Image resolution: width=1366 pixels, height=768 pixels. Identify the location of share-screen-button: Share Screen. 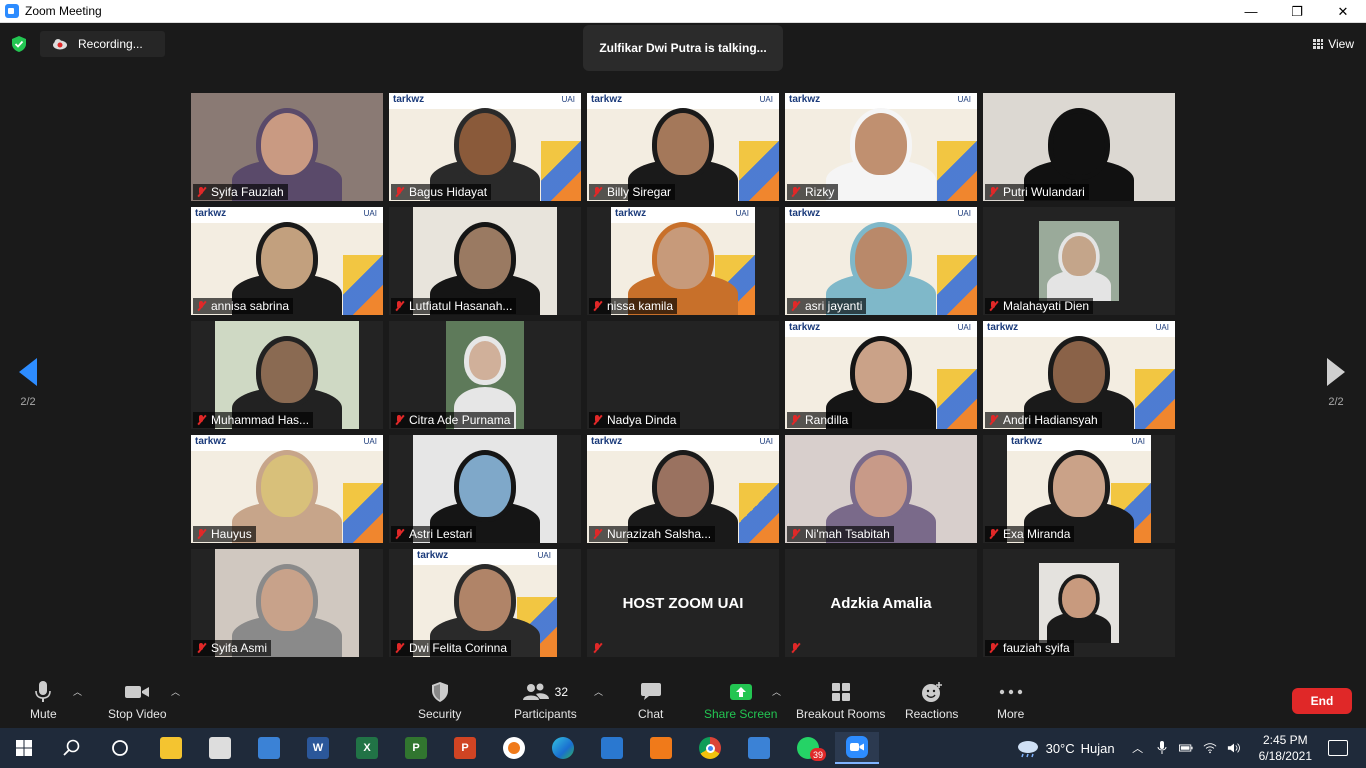
(740, 702).